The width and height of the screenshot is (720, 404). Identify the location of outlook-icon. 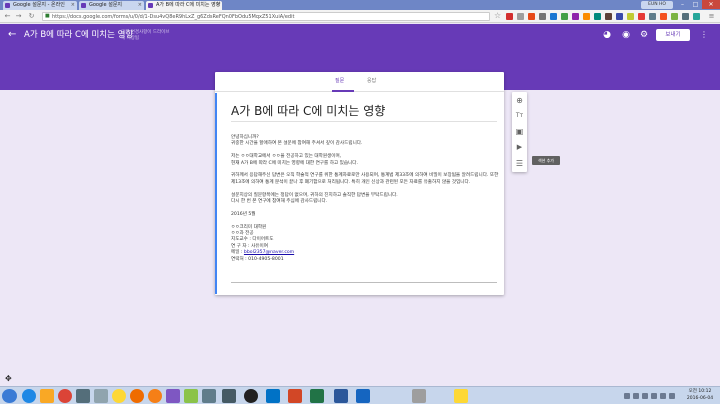
(273, 396).